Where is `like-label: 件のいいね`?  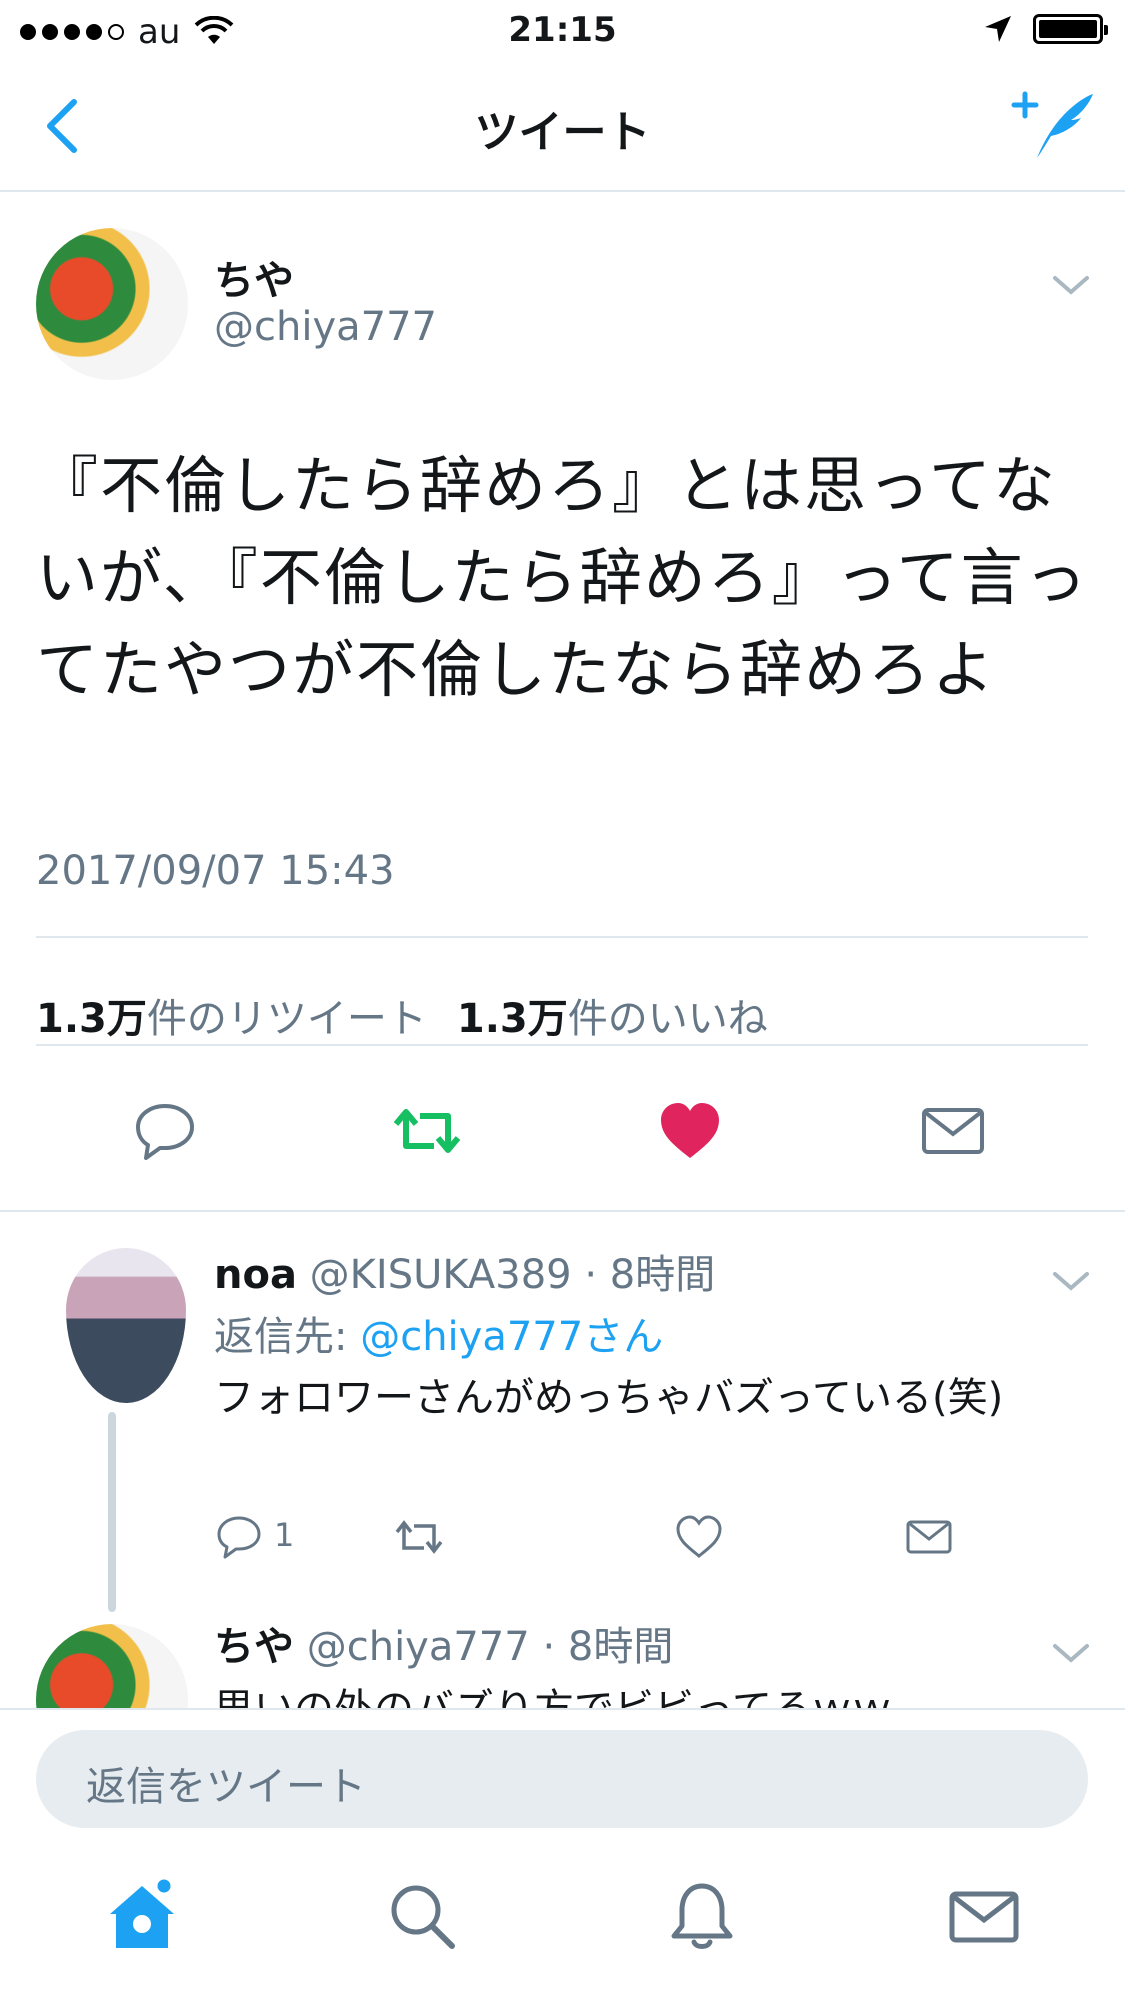
like-label: 件のいいね is located at coordinates (667, 1019).